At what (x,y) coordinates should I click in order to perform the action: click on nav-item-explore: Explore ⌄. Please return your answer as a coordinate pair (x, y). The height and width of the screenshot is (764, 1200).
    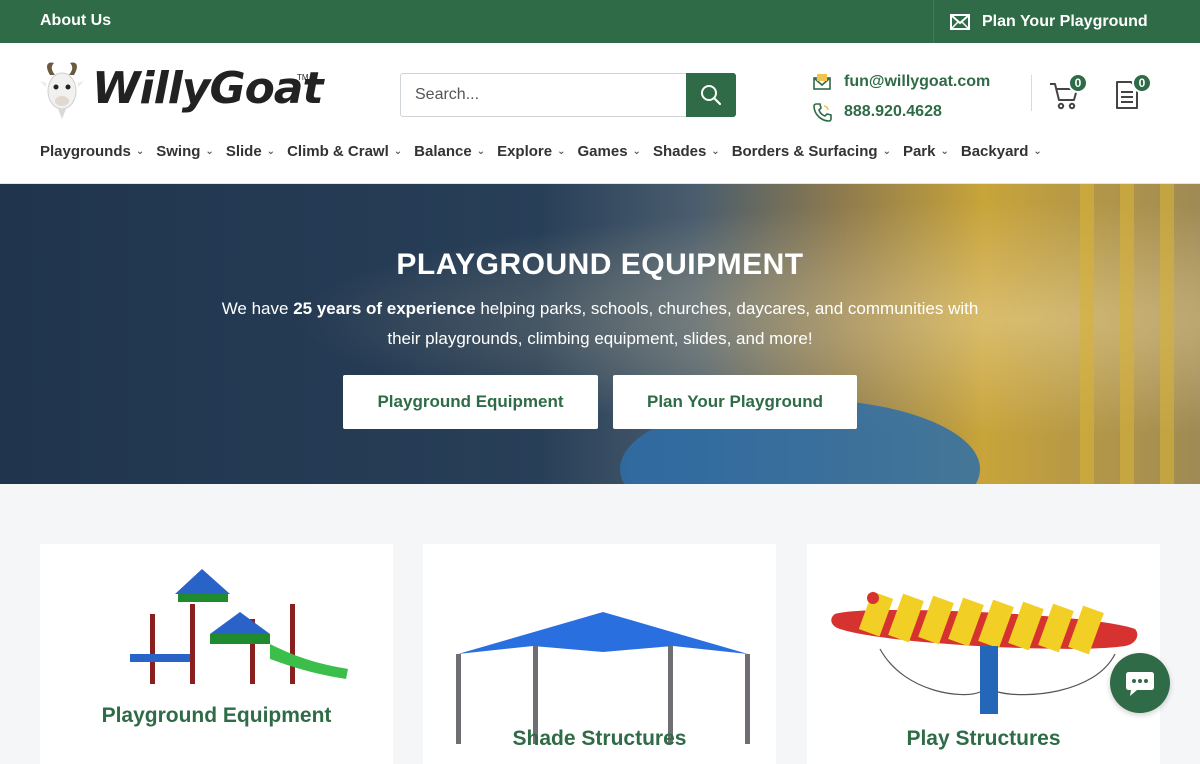
    Looking at the image, I should click on (531, 151).